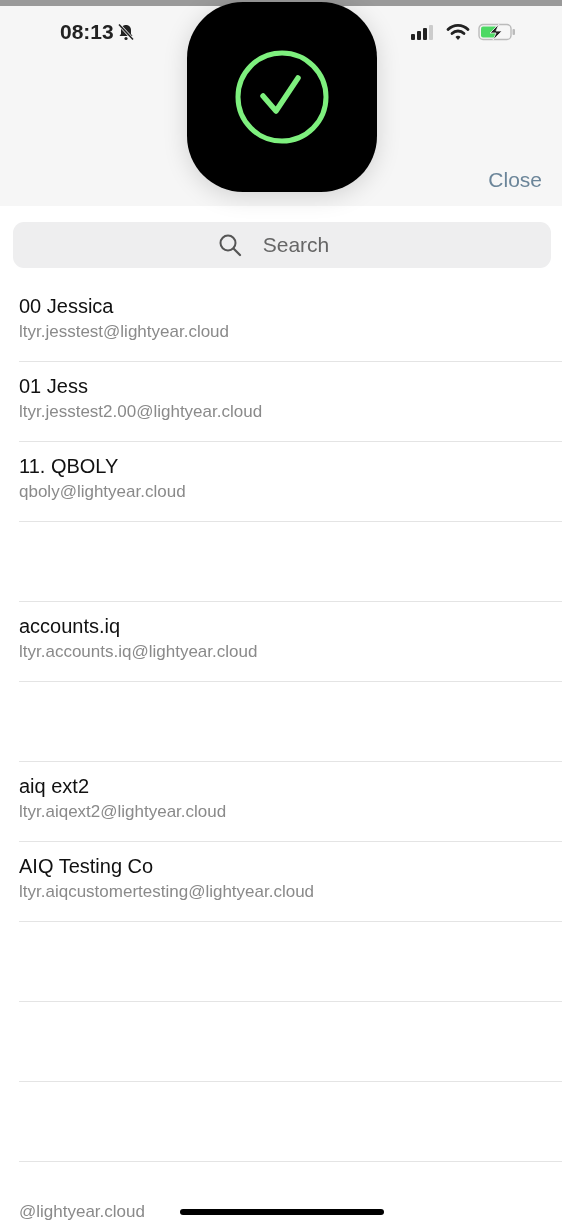 This screenshot has width=562, height=1224. Describe the element at coordinates (82, 1212) in the screenshot. I see `contact-email: @lightyear.cloud` at that location.